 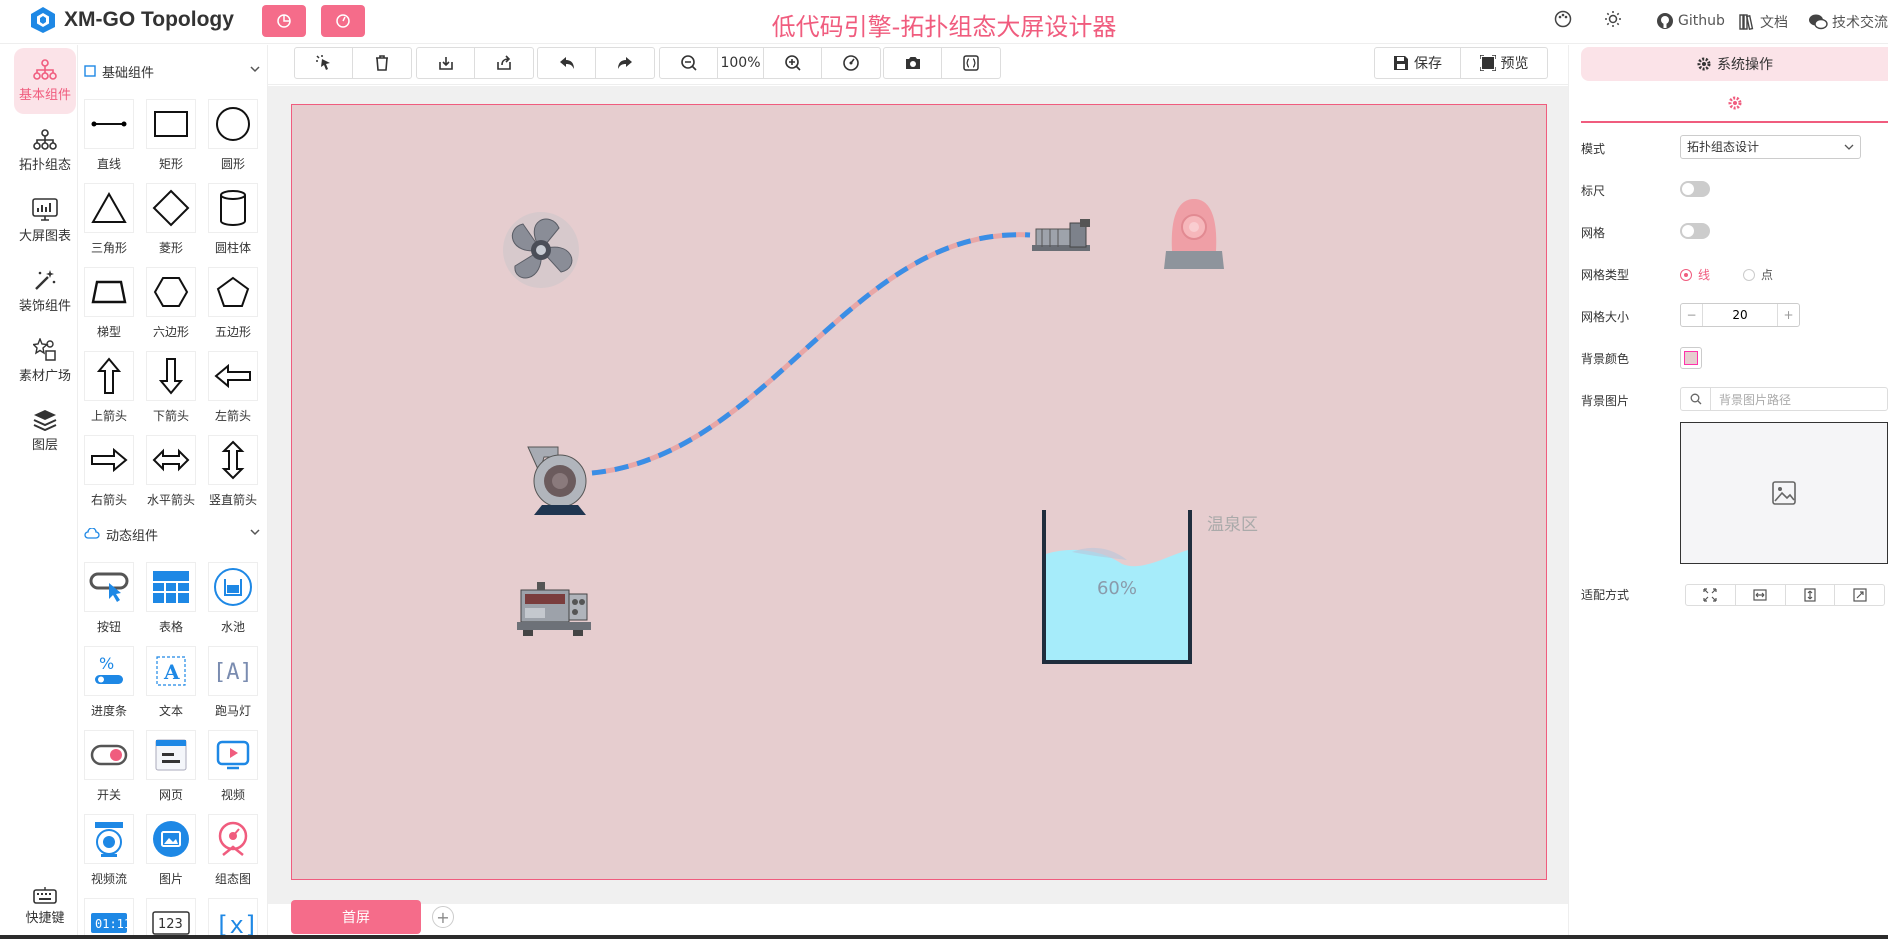 What do you see at coordinates (171, 916) in the screenshot?
I see `component-number: 123` at bounding box center [171, 916].